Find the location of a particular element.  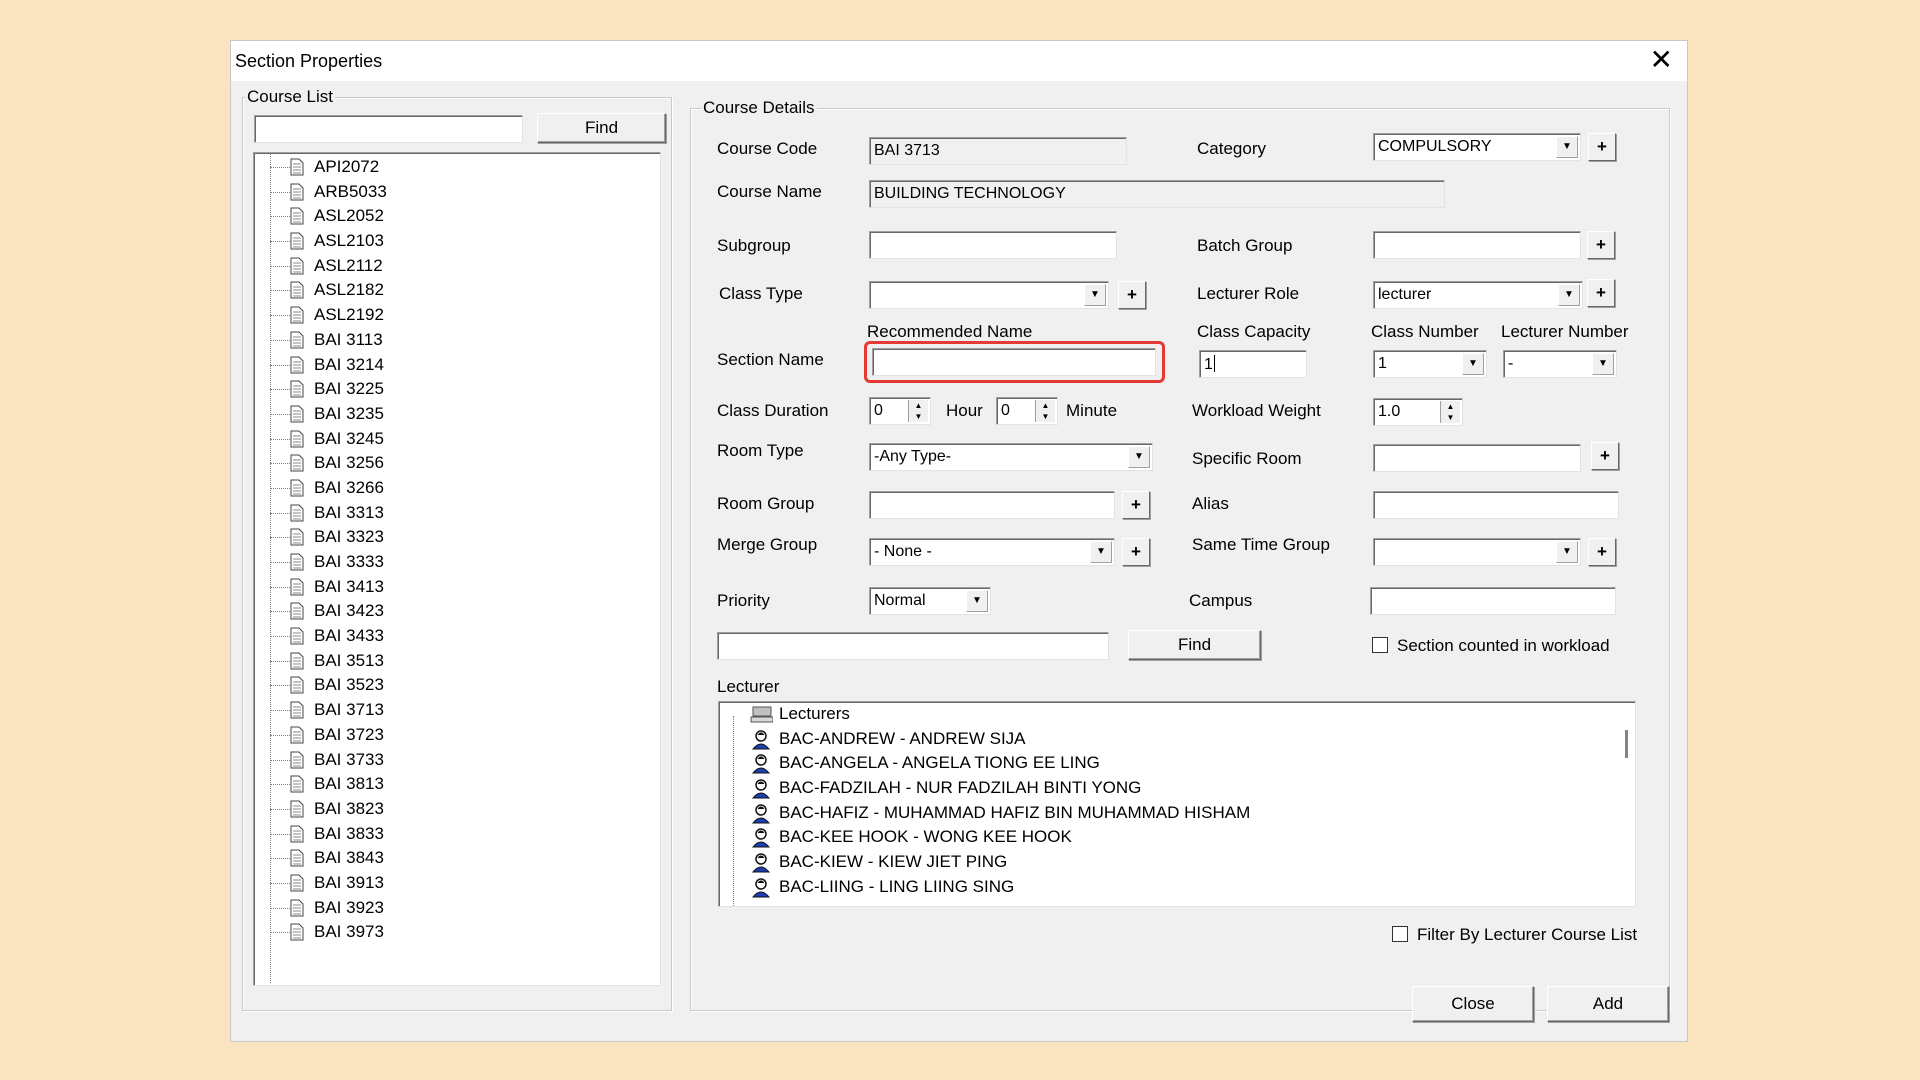

course-tree-item: ASL2182 is located at coordinates (457, 290).